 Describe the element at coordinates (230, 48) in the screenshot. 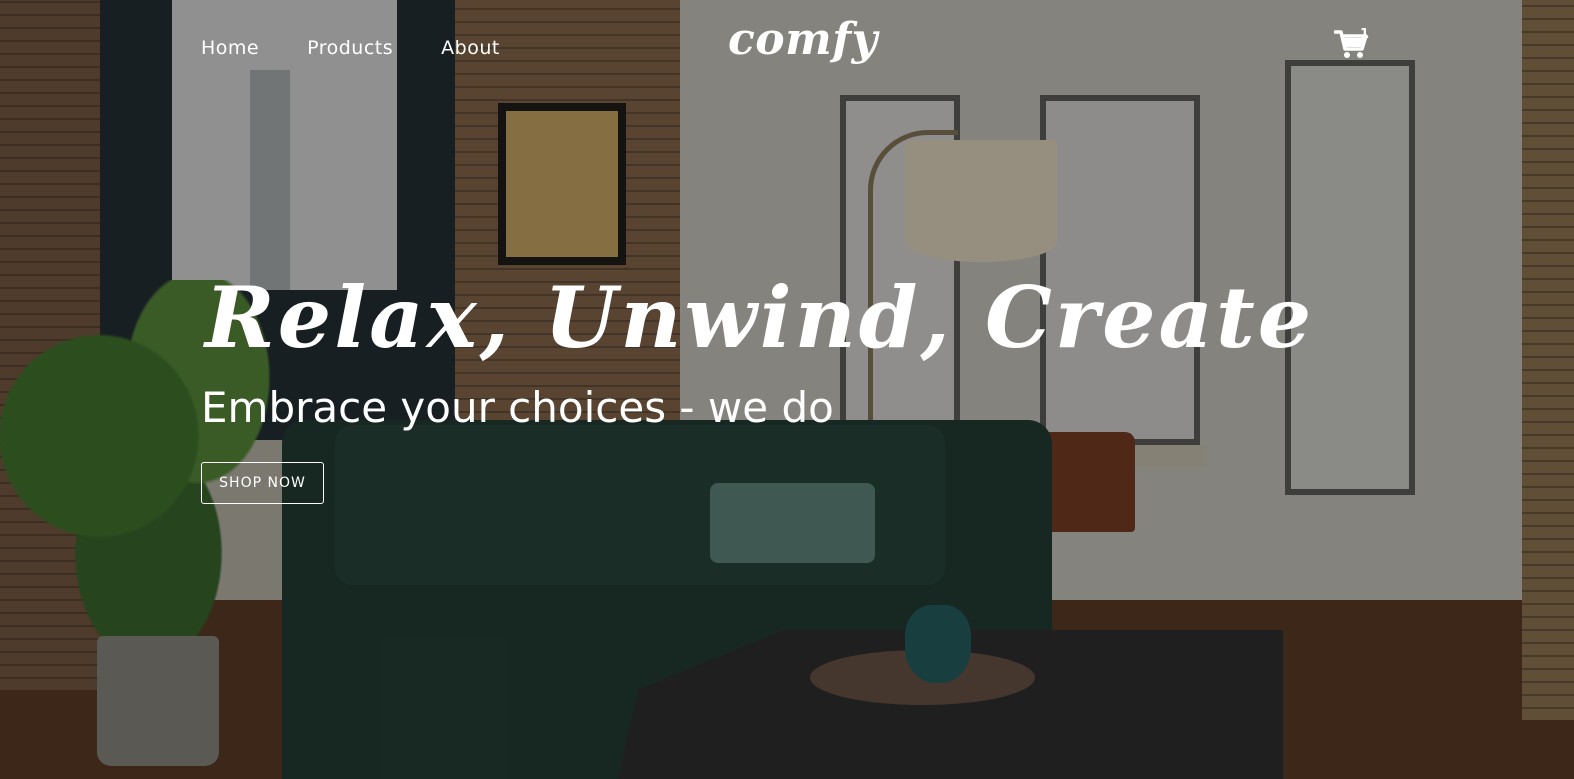

I see `nav-link-home: Home` at that location.